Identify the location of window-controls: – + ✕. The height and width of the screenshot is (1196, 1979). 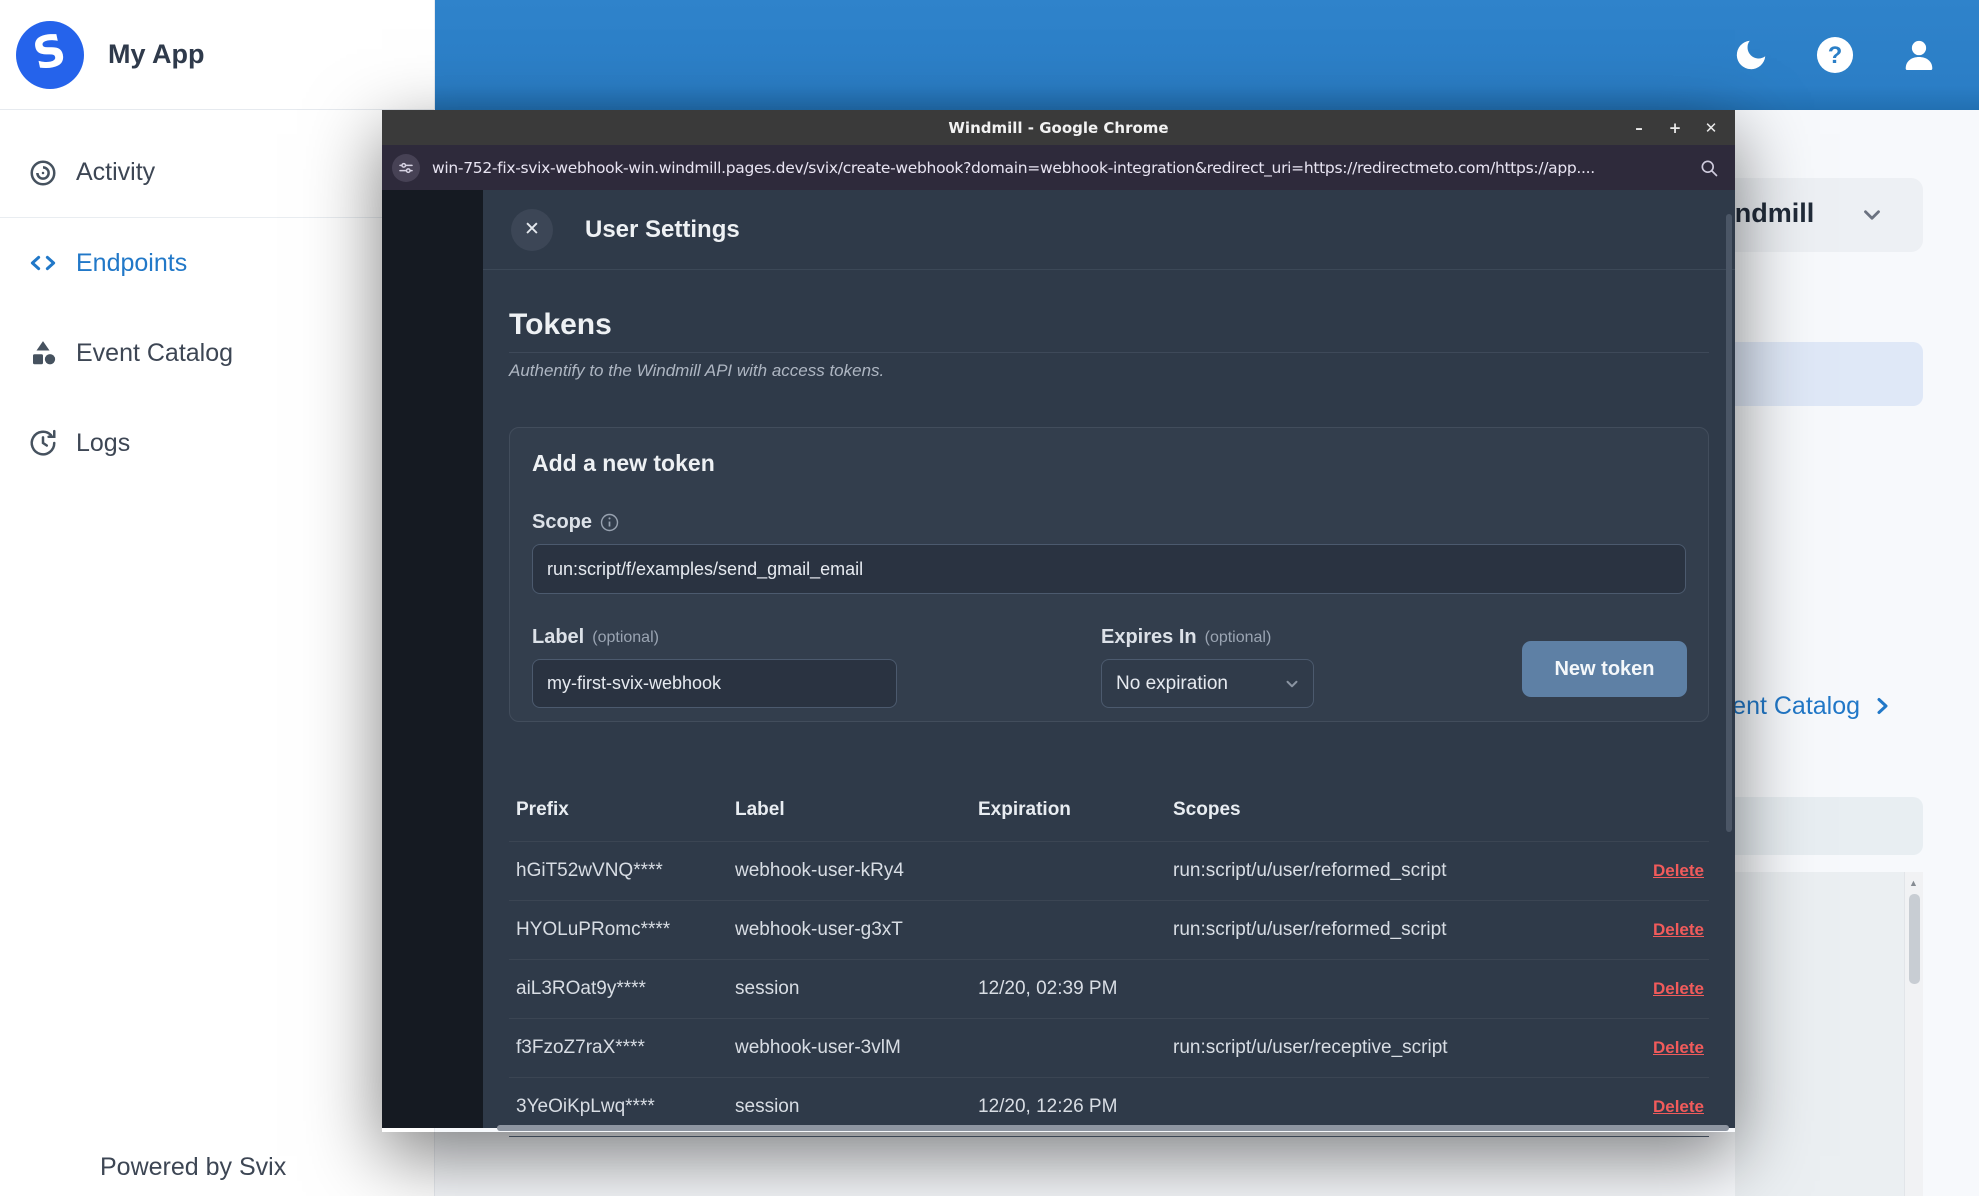
(1675, 127).